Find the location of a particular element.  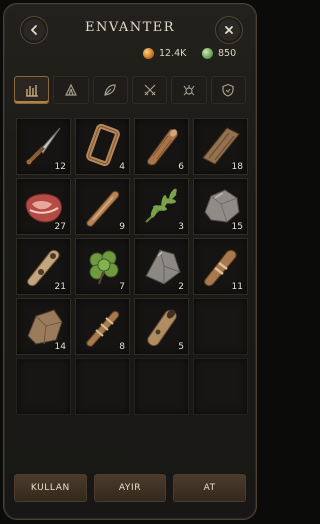

creature-icon is located at coordinates (189, 90).